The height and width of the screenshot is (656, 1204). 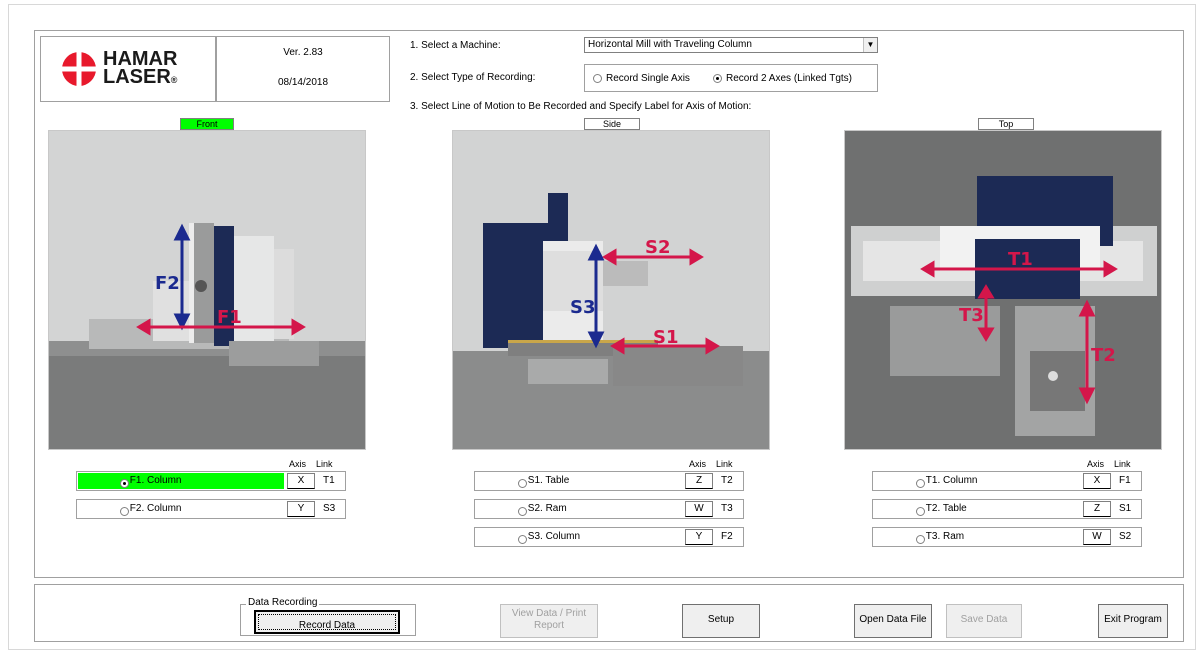 I want to click on step1-label: 1. Select a Machine:, so click(x=455, y=45).